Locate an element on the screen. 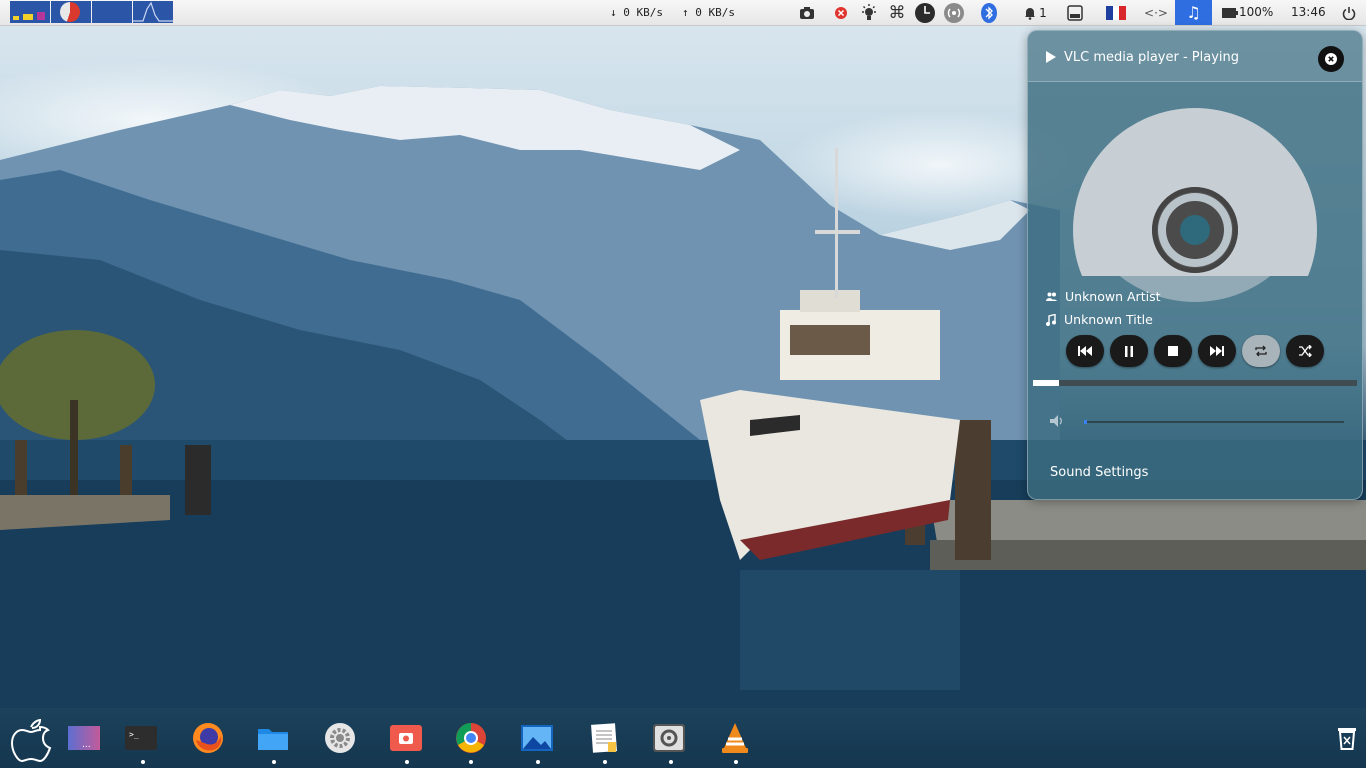  skip-forward-icon is located at coordinates (1217, 351).